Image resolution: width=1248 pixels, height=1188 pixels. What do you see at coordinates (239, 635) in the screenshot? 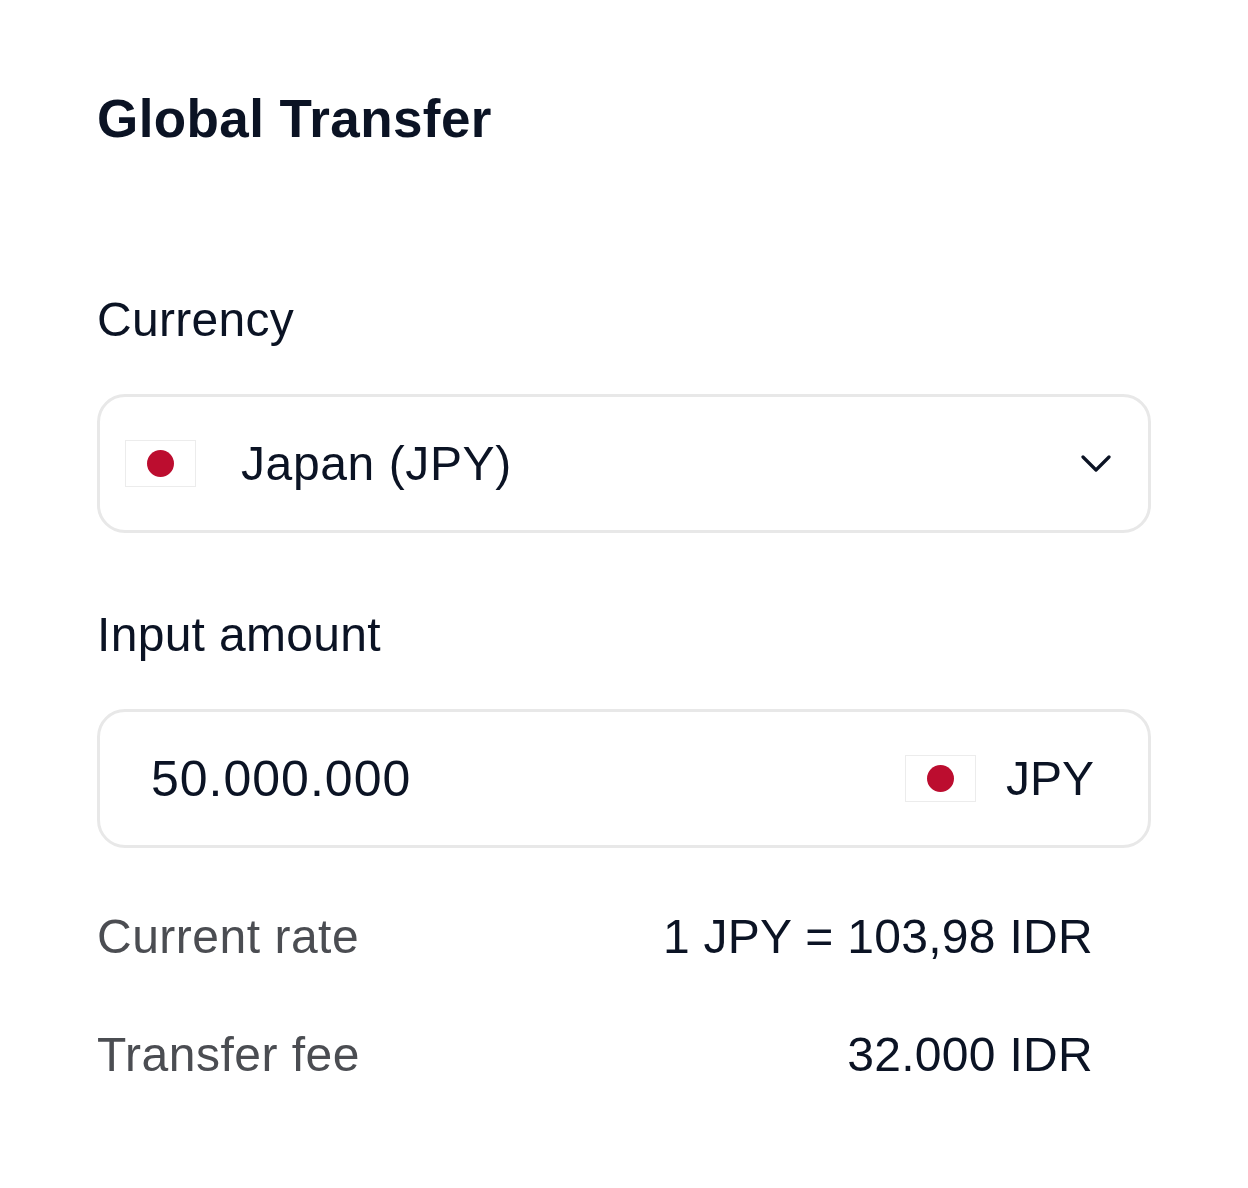
I see `field-label: Input amount` at bounding box center [239, 635].